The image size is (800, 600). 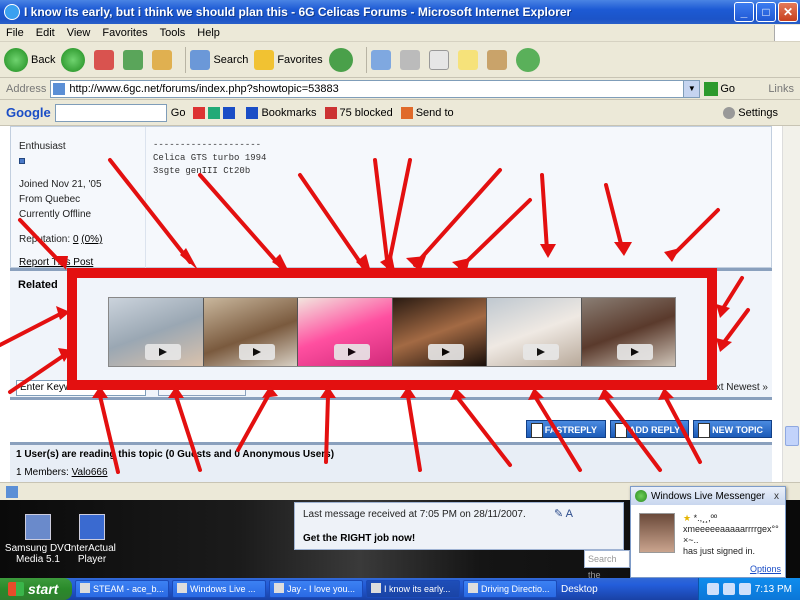 What do you see at coordinates (787, 32) in the screenshot?
I see `windows-logo-icon` at bounding box center [787, 32].